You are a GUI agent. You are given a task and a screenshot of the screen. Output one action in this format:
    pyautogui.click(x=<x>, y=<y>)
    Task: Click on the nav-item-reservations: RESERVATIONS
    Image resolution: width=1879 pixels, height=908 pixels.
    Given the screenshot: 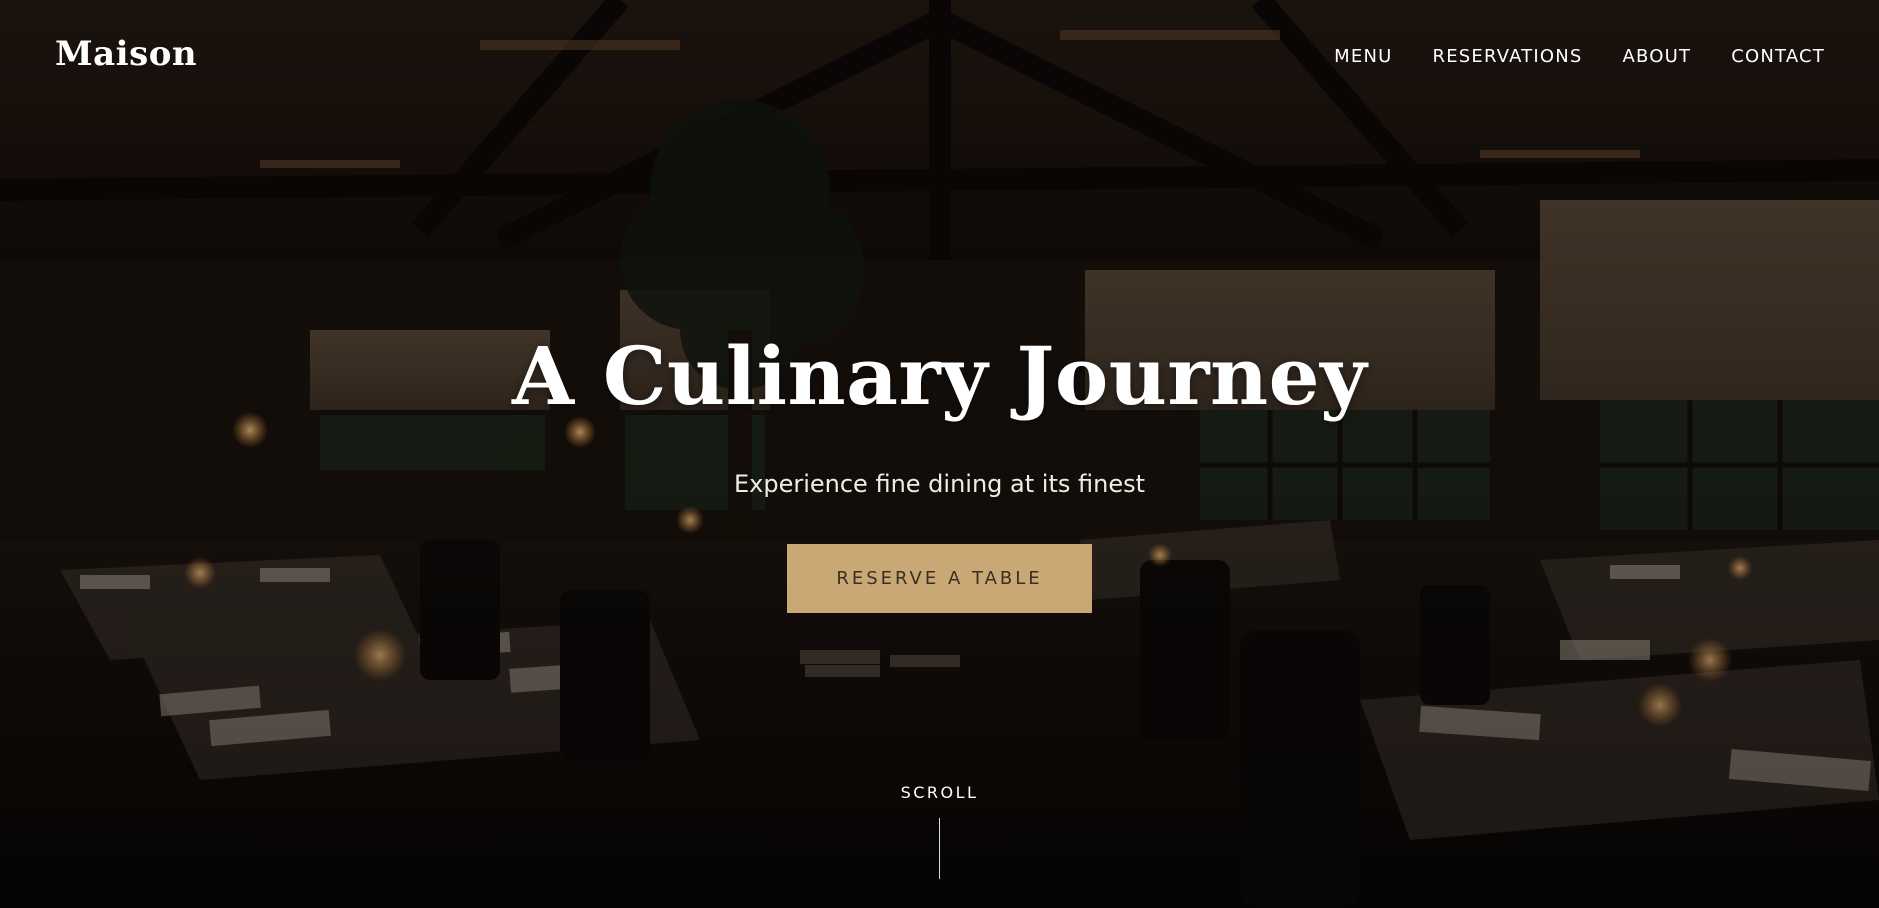 What is the action you would take?
    pyautogui.click(x=1508, y=56)
    